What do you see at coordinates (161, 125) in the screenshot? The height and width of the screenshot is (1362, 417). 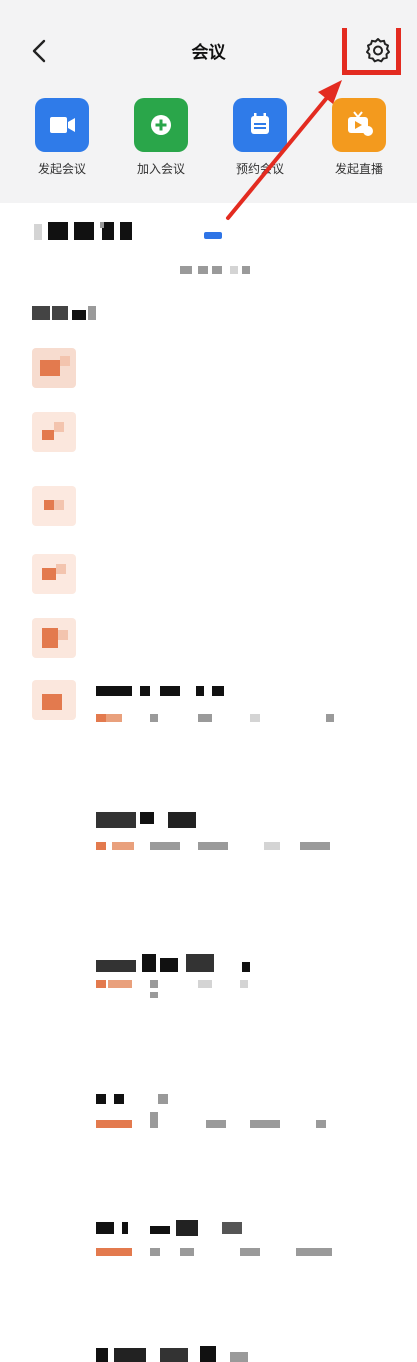 I see `plus-circle-icon` at bounding box center [161, 125].